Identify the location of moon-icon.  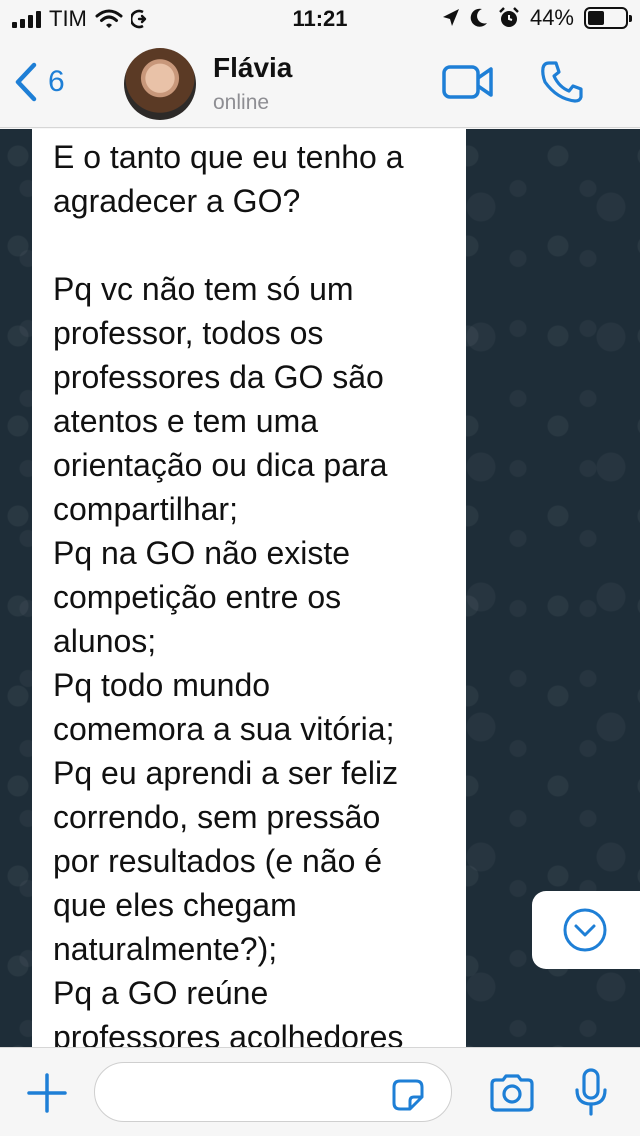
(479, 18).